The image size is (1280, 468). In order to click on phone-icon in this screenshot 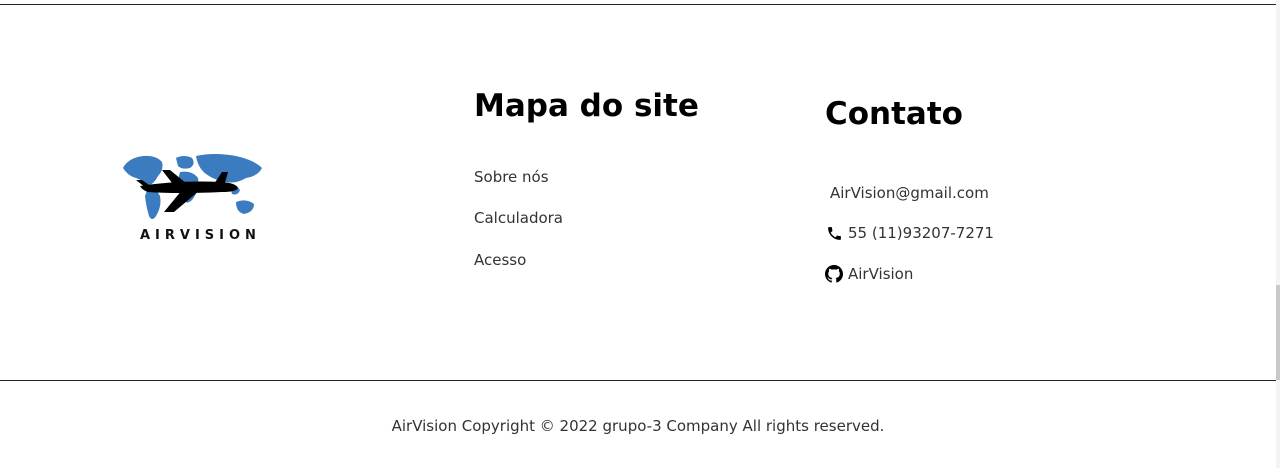, I will do `click(834, 233)`.